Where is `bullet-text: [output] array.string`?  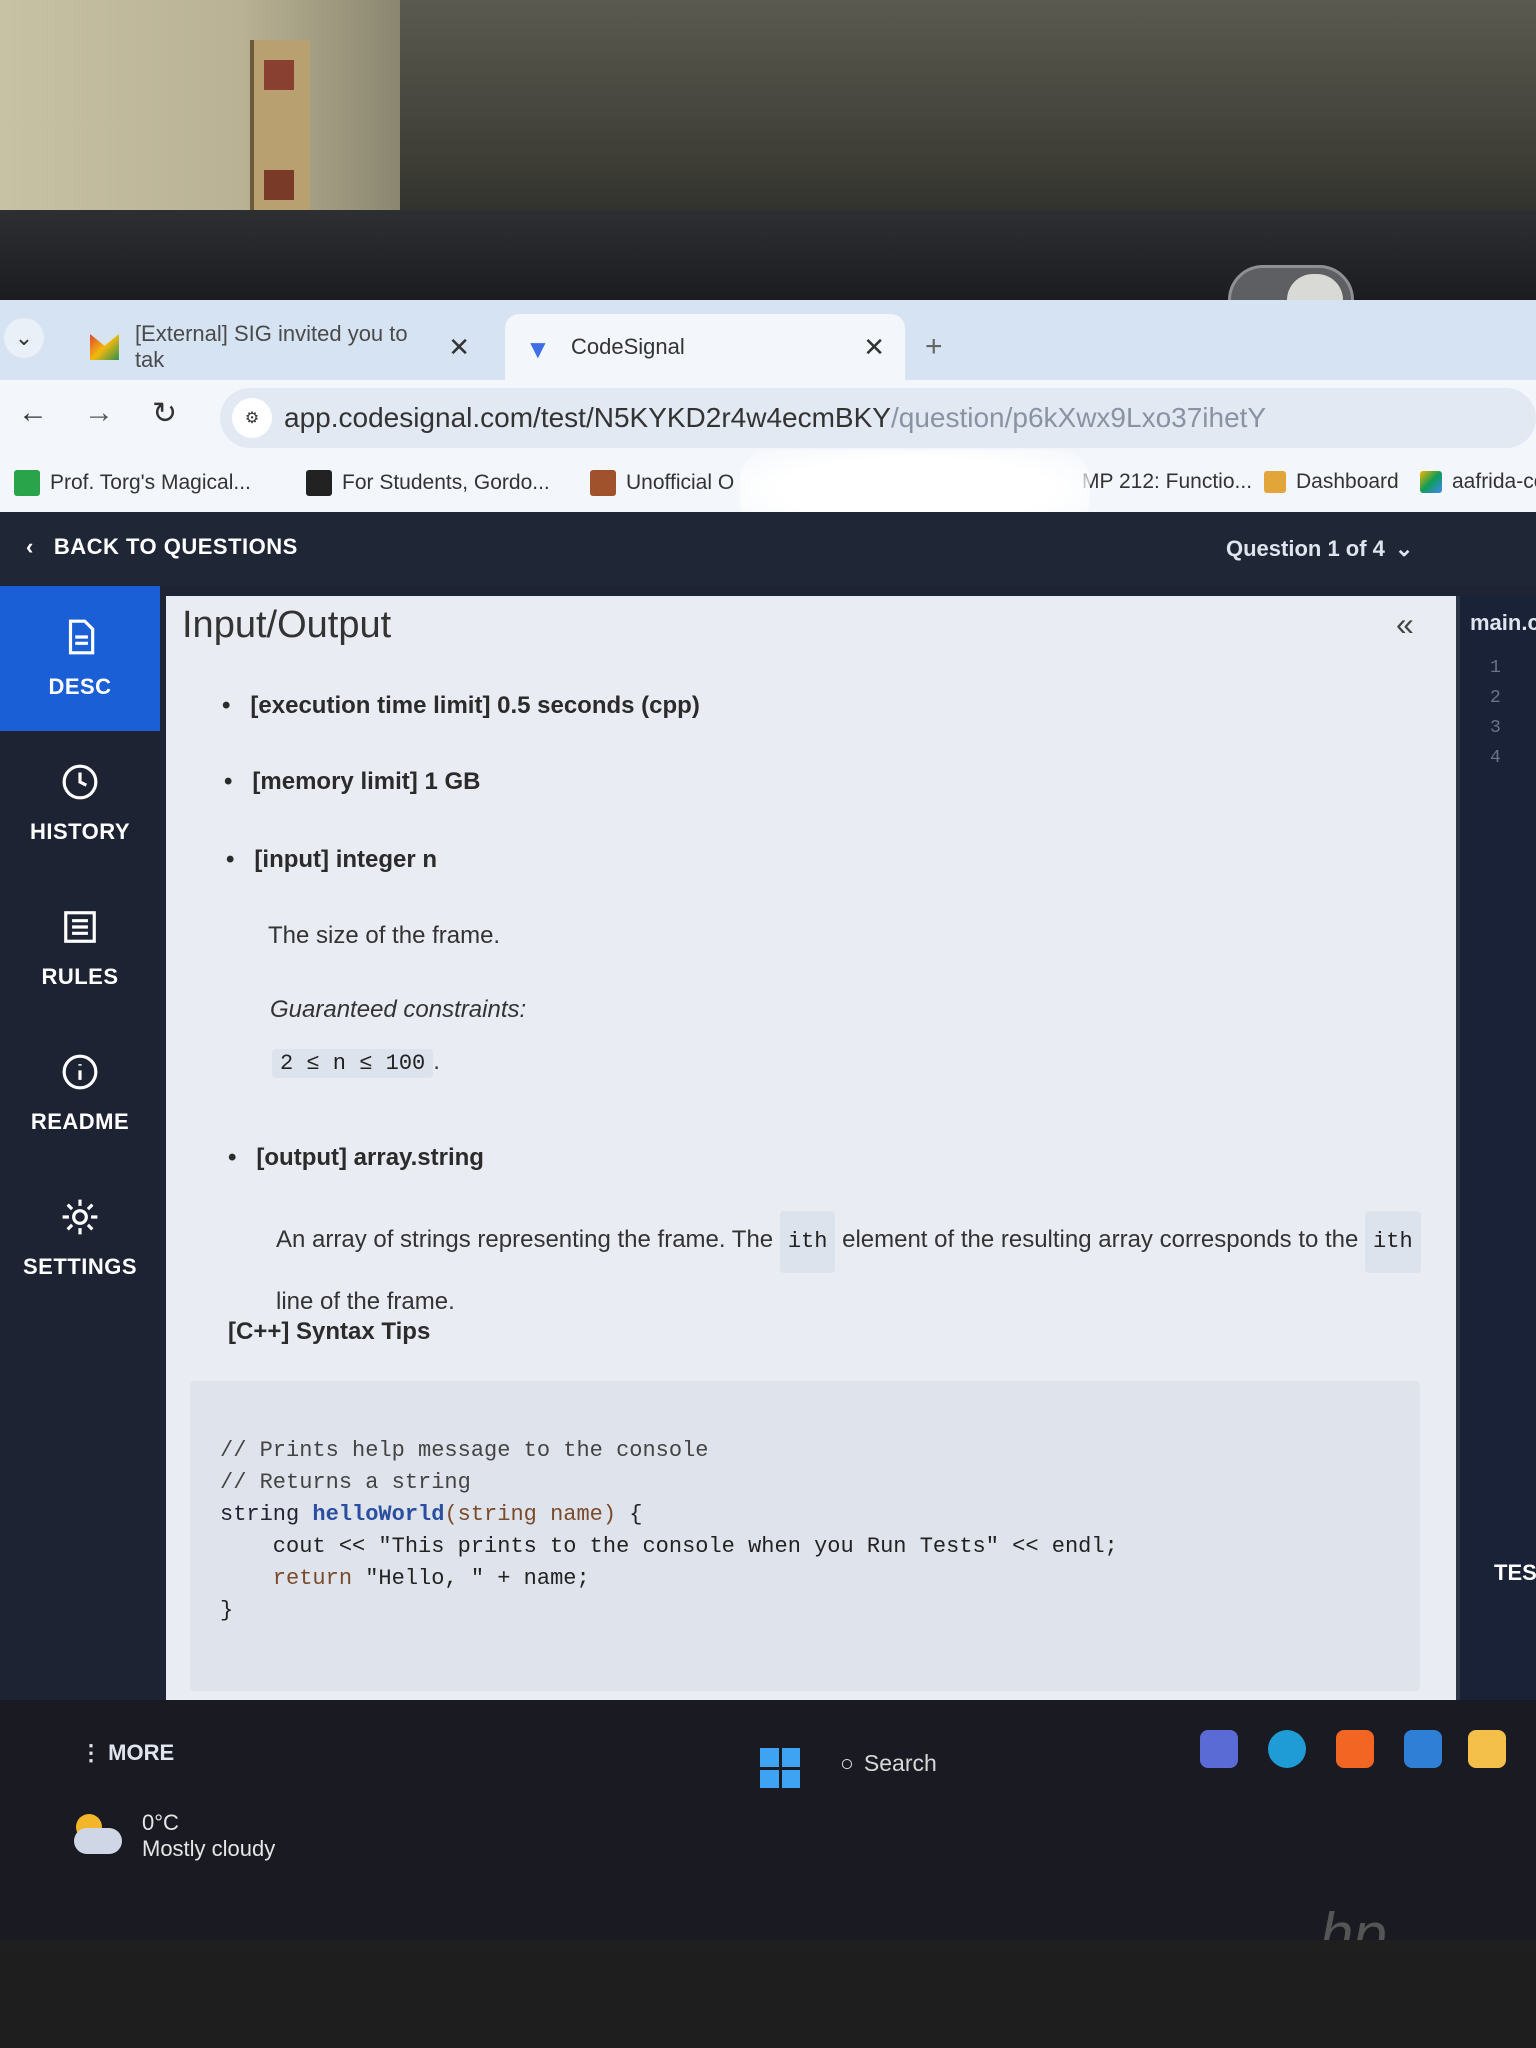 bullet-text: [output] array.string is located at coordinates (370, 1157).